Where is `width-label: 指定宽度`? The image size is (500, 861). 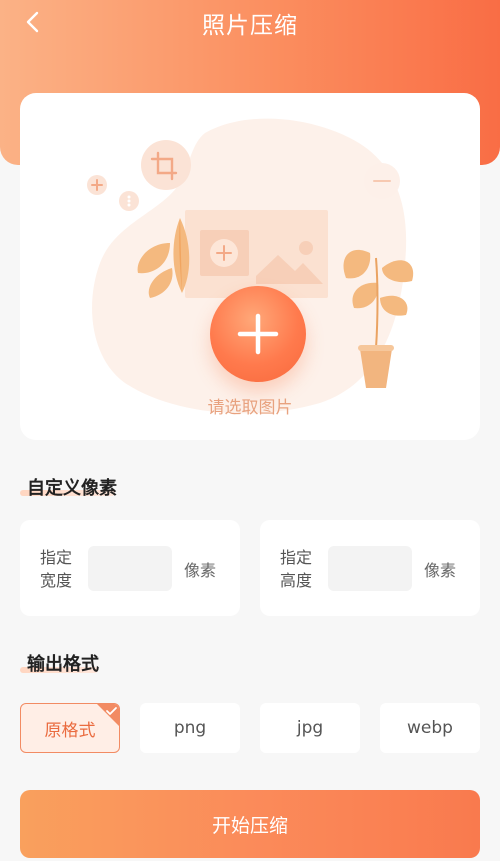 width-label: 指定宽度 is located at coordinates (56, 569).